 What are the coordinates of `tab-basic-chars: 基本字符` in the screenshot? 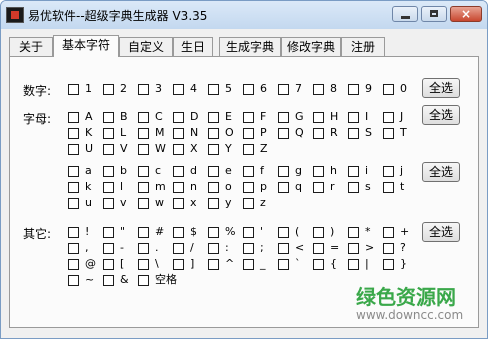 It's located at (86, 46).